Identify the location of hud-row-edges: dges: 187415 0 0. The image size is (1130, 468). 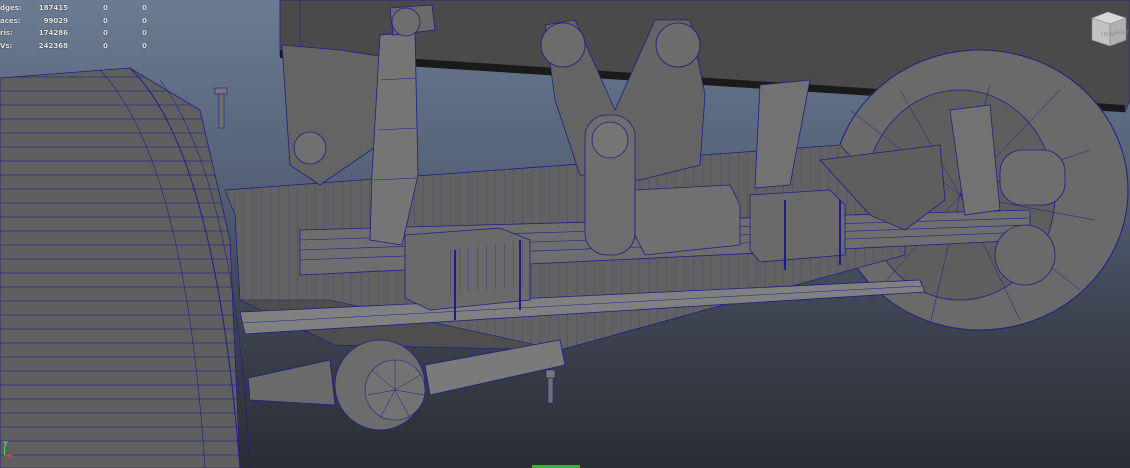
(80, 8).